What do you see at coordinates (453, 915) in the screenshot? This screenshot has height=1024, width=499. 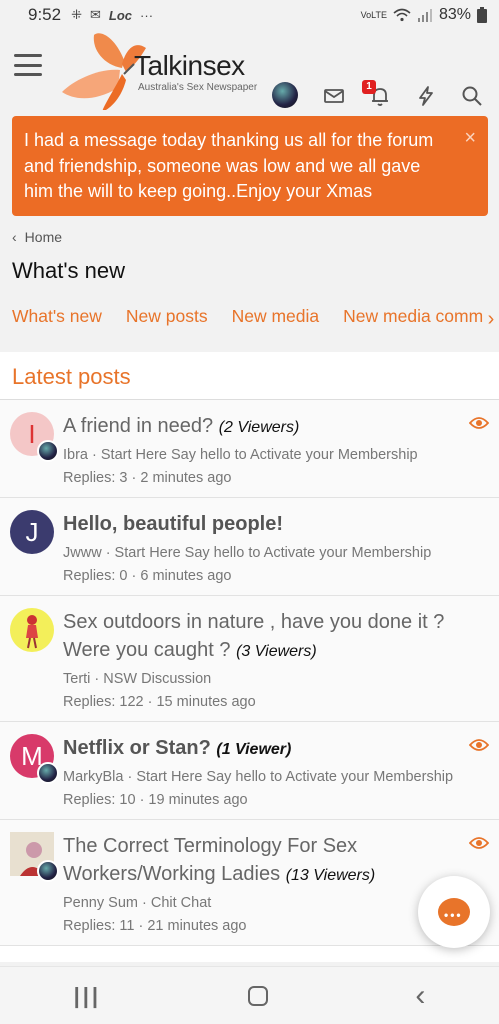 I see `chat-dots: •••` at bounding box center [453, 915].